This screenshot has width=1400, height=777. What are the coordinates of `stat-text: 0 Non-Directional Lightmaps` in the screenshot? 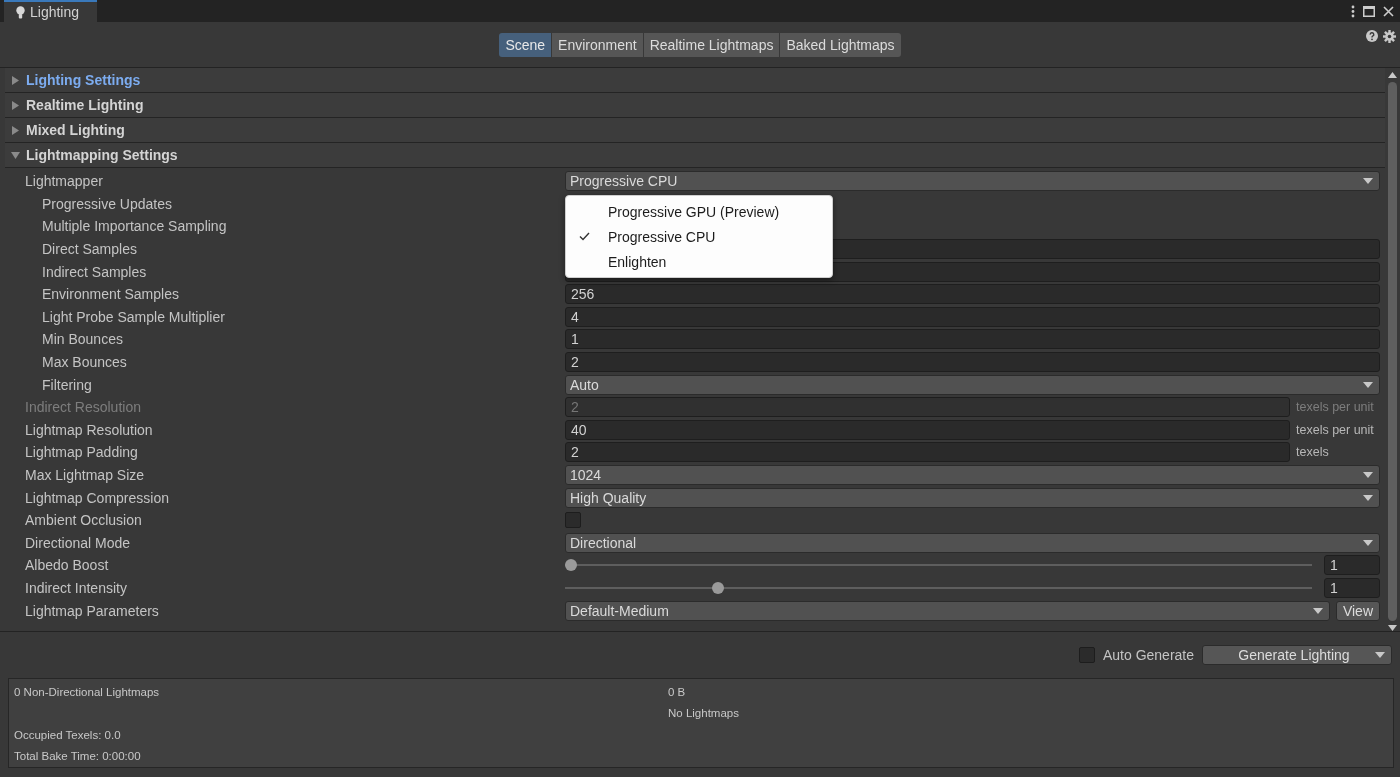 It's located at (87, 691).